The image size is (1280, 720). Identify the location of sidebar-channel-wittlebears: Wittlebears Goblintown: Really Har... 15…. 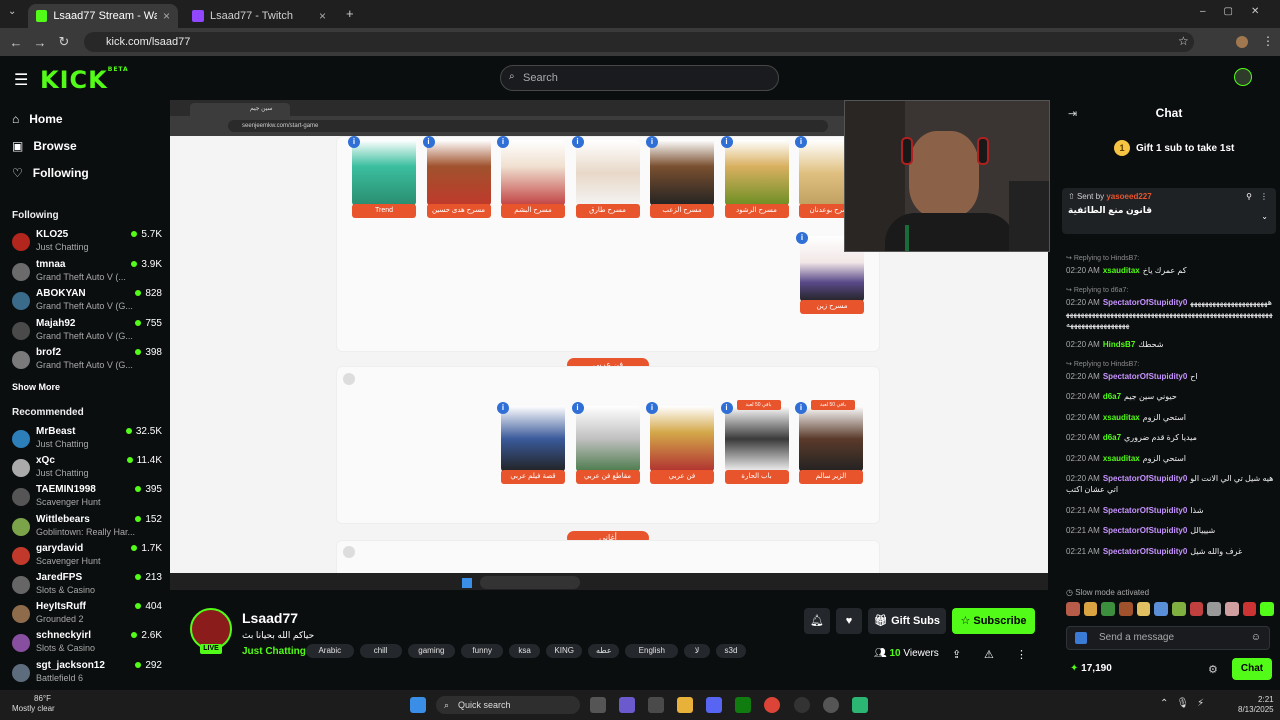
(87, 528).